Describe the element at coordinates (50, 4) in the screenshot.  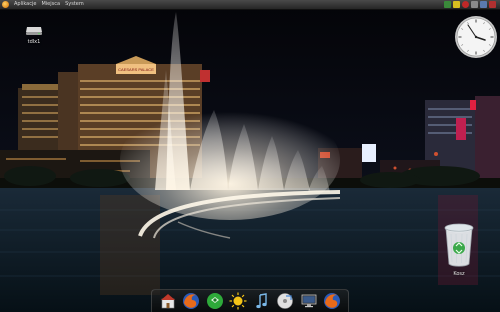
I see `menu-places: Miejsca` at that location.